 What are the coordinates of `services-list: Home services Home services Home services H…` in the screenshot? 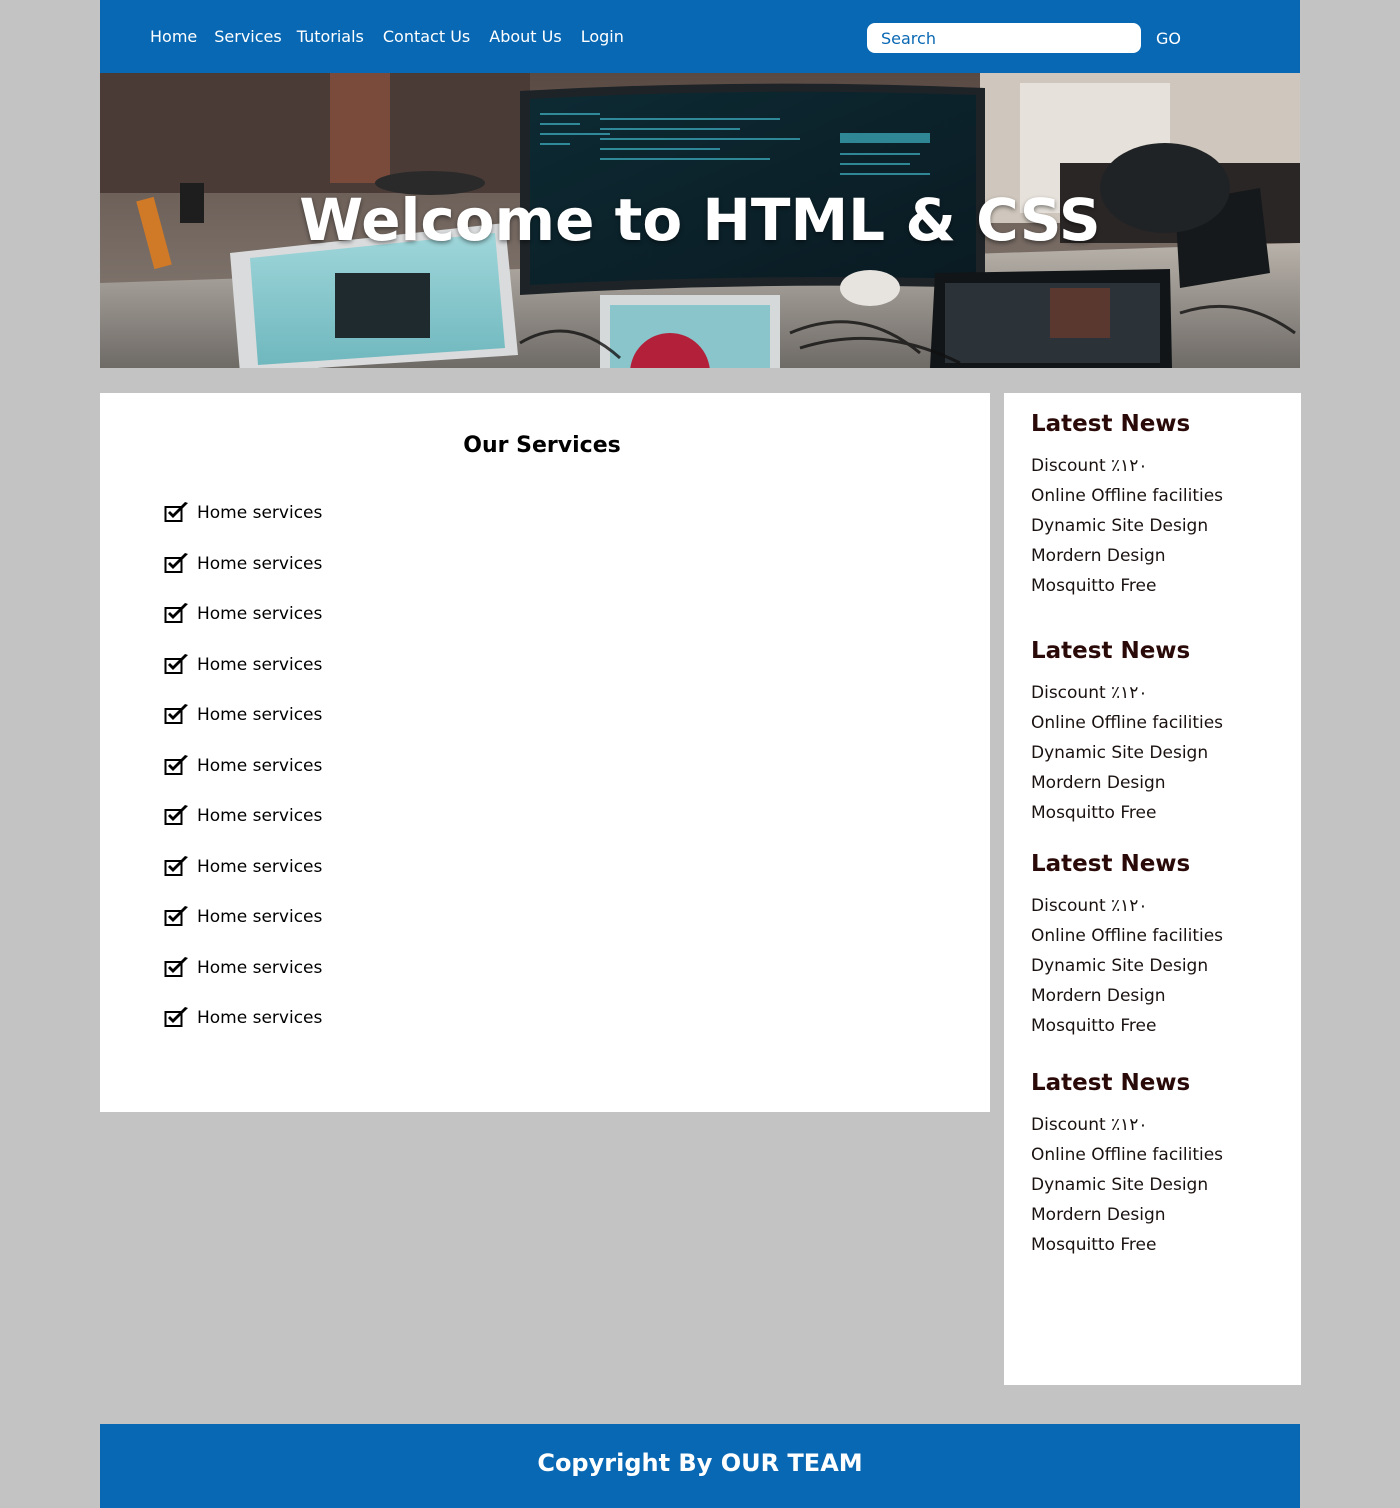 It's located at (243, 780).